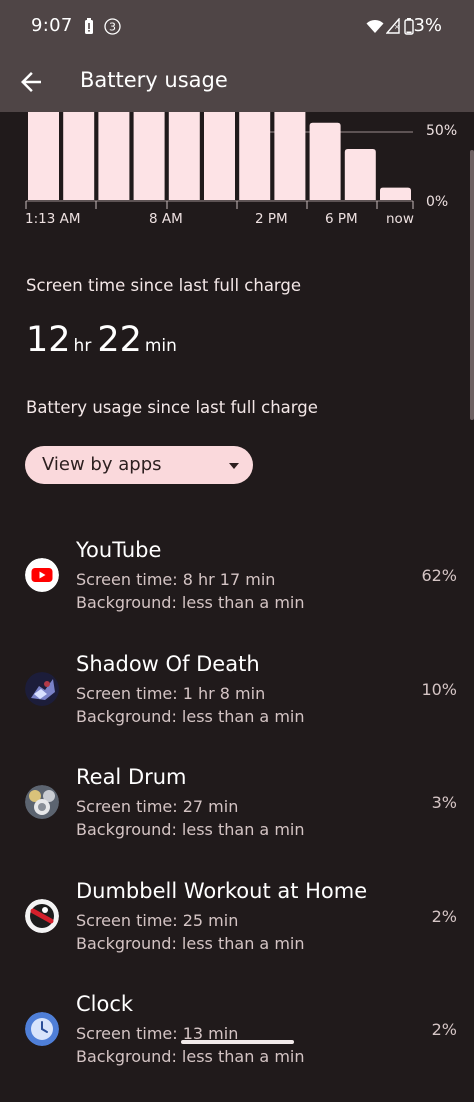 Image resolution: width=474 pixels, height=1102 pixels. Describe the element at coordinates (439, 575) in the screenshot. I see `app-percent: 62%` at that location.